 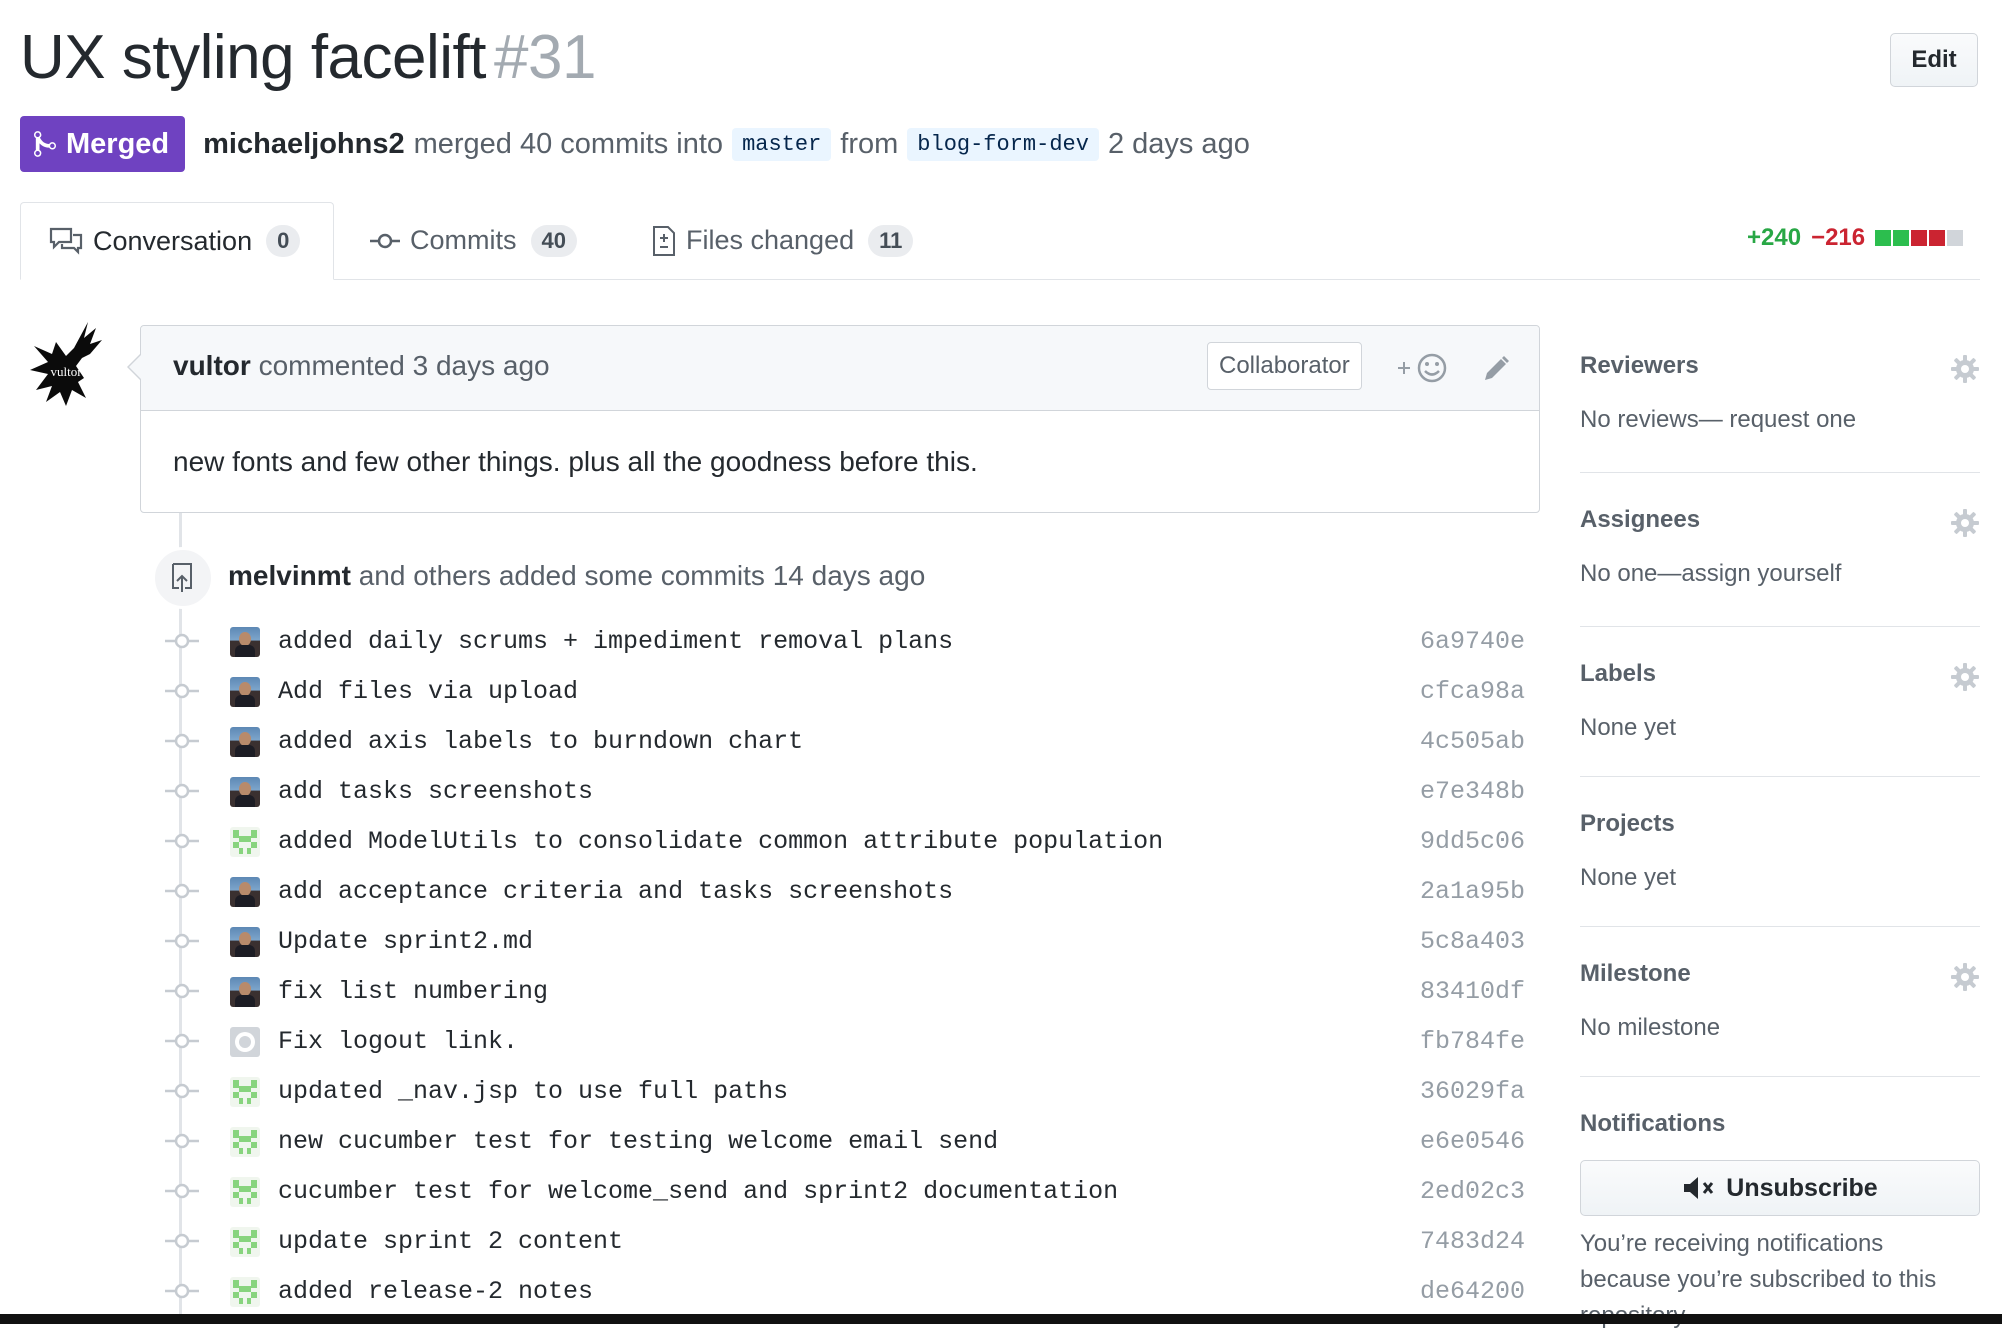 I want to click on edit-pencil-icon, so click(x=1496, y=369).